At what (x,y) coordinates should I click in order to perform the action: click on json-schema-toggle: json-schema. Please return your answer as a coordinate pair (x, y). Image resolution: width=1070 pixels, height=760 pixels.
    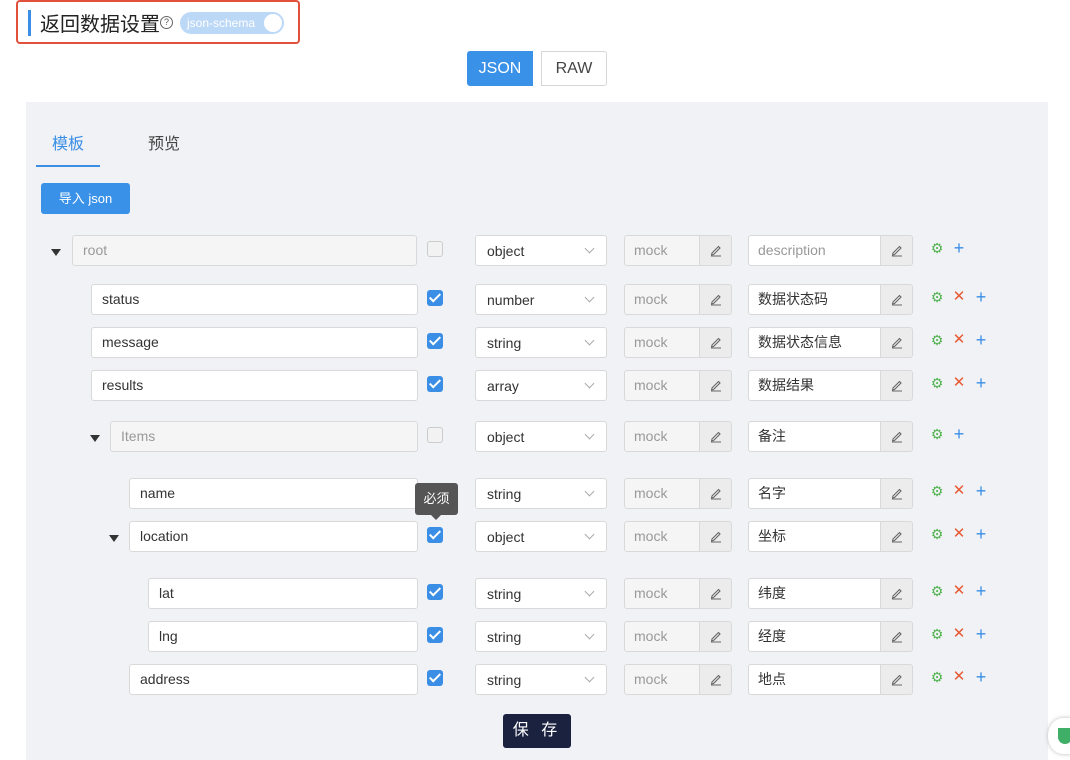
    Looking at the image, I should click on (232, 23).